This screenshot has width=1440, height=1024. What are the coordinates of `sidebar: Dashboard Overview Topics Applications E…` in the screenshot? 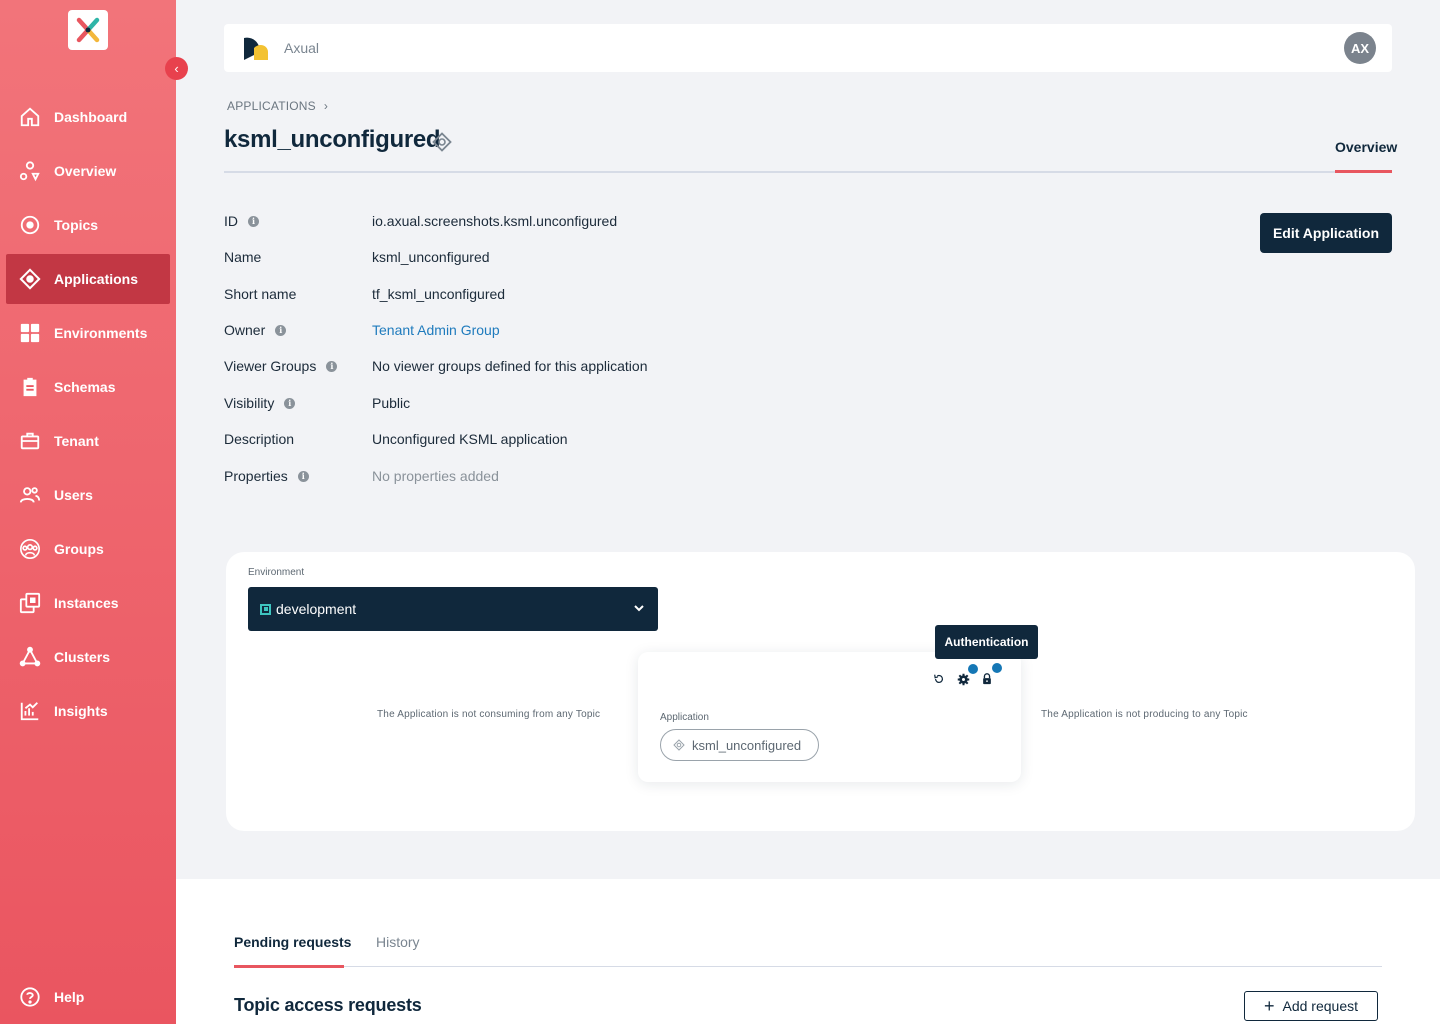 It's located at (88, 512).